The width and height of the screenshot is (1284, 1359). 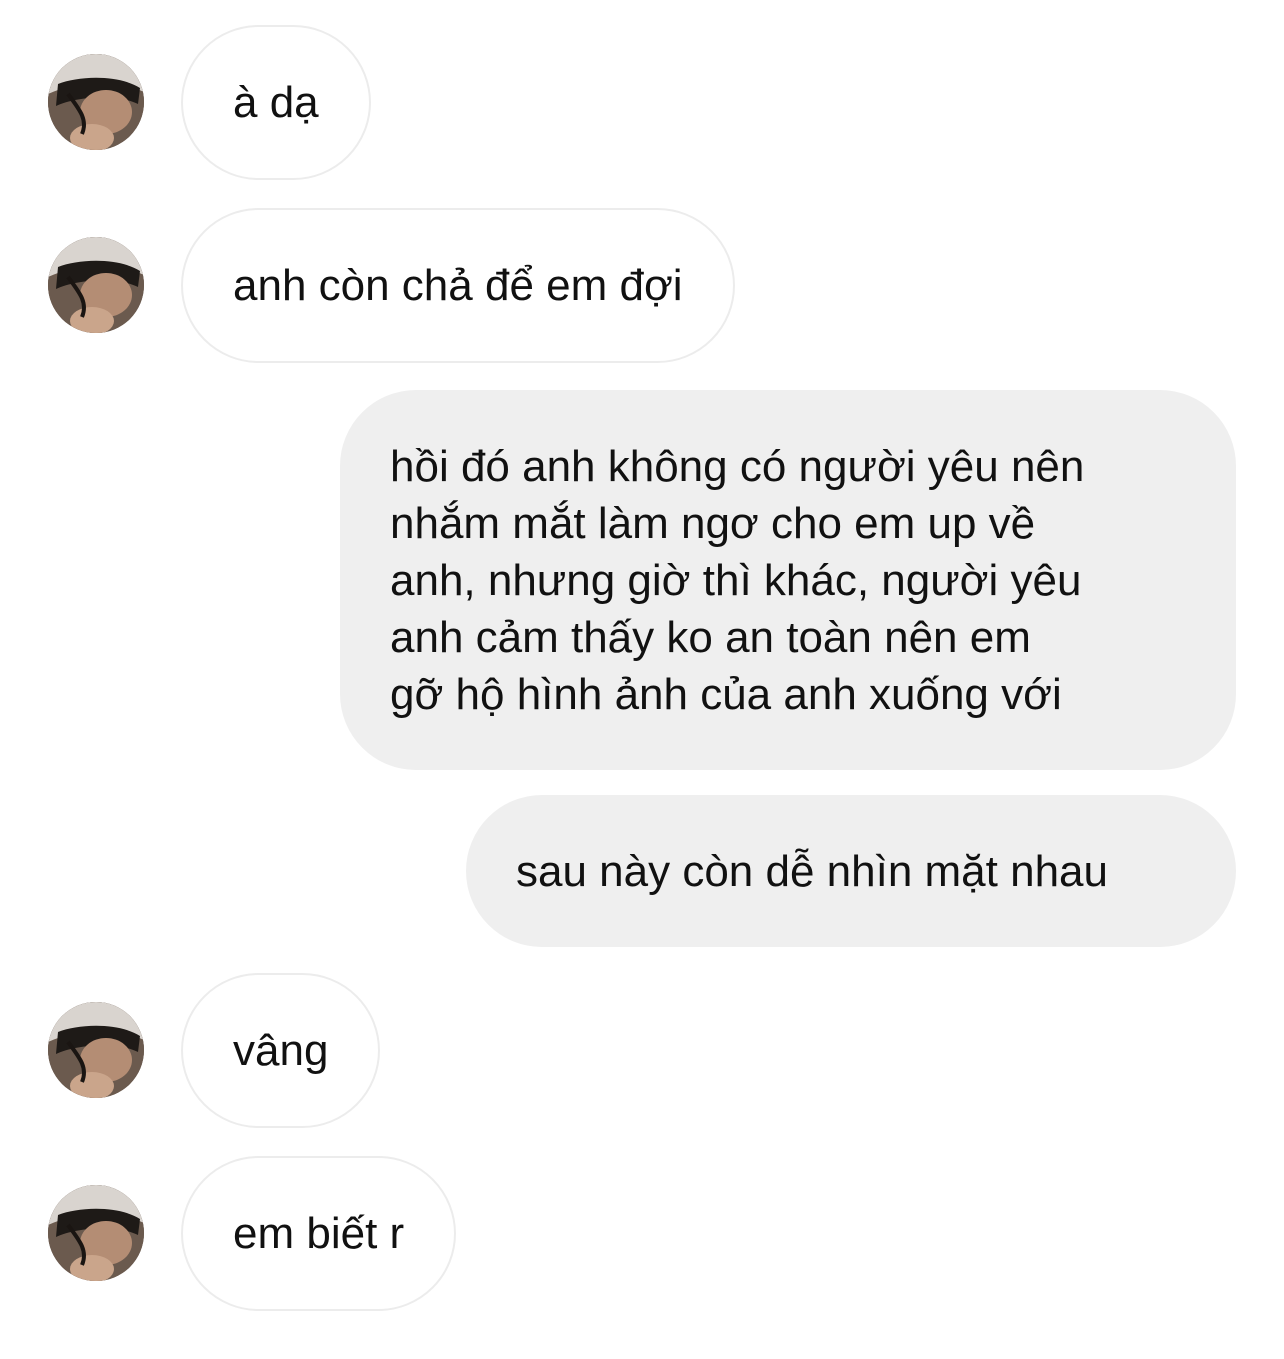 I want to click on incoming-message: em biết r, so click(x=319, y=1233).